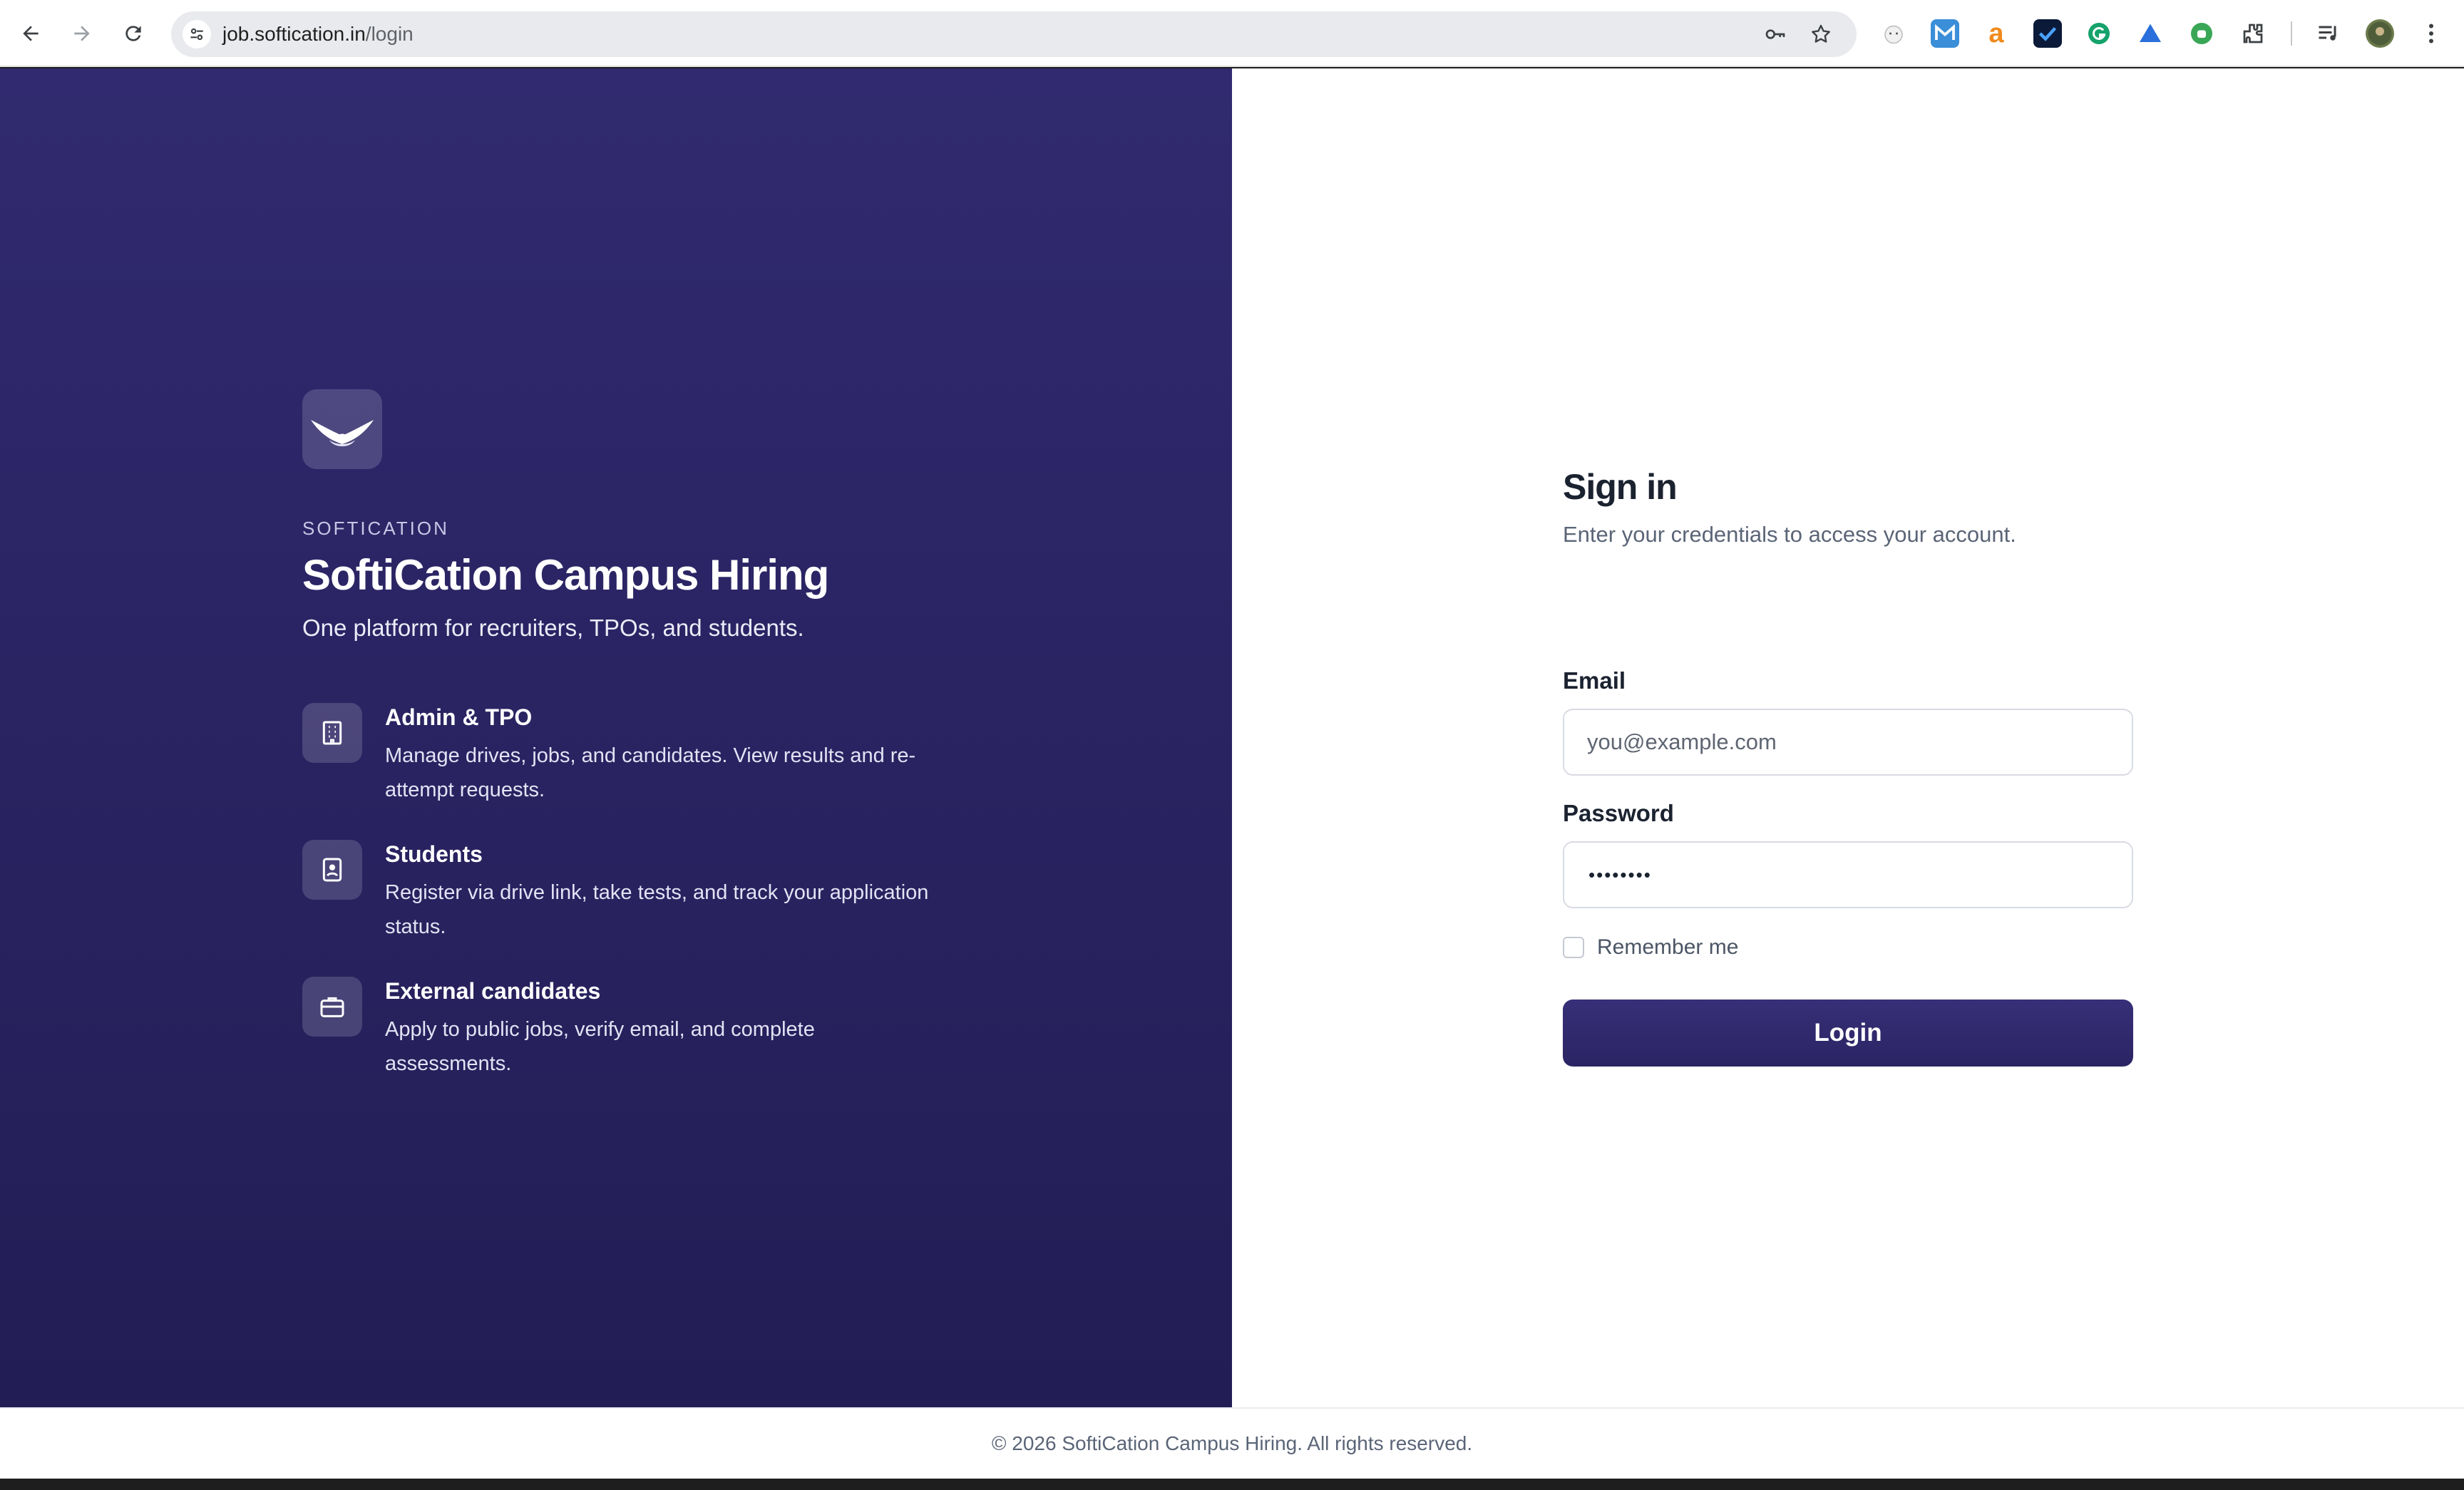  Describe the element at coordinates (2150, 33) in the screenshot. I see `drive-extension-icon` at that location.